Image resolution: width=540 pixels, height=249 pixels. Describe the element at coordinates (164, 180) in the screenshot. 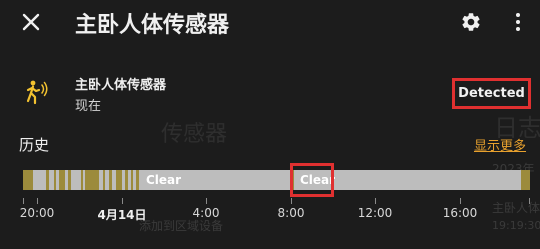

I see `timeline-clear-label: Clear` at that location.